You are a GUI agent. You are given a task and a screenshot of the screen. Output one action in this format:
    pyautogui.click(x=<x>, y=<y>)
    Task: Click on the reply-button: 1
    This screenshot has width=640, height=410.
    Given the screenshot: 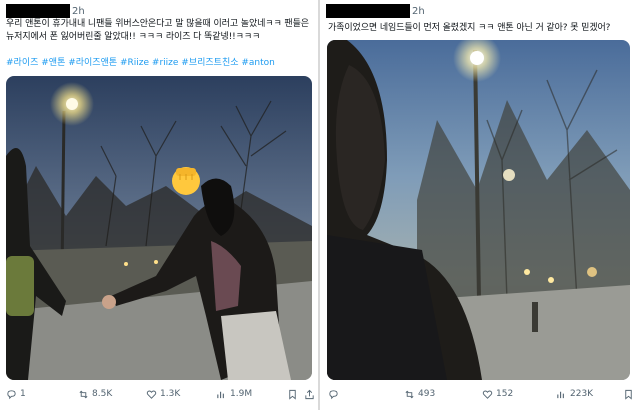 What is the action you would take?
    pyautogui.click(x=16, y=394)
    